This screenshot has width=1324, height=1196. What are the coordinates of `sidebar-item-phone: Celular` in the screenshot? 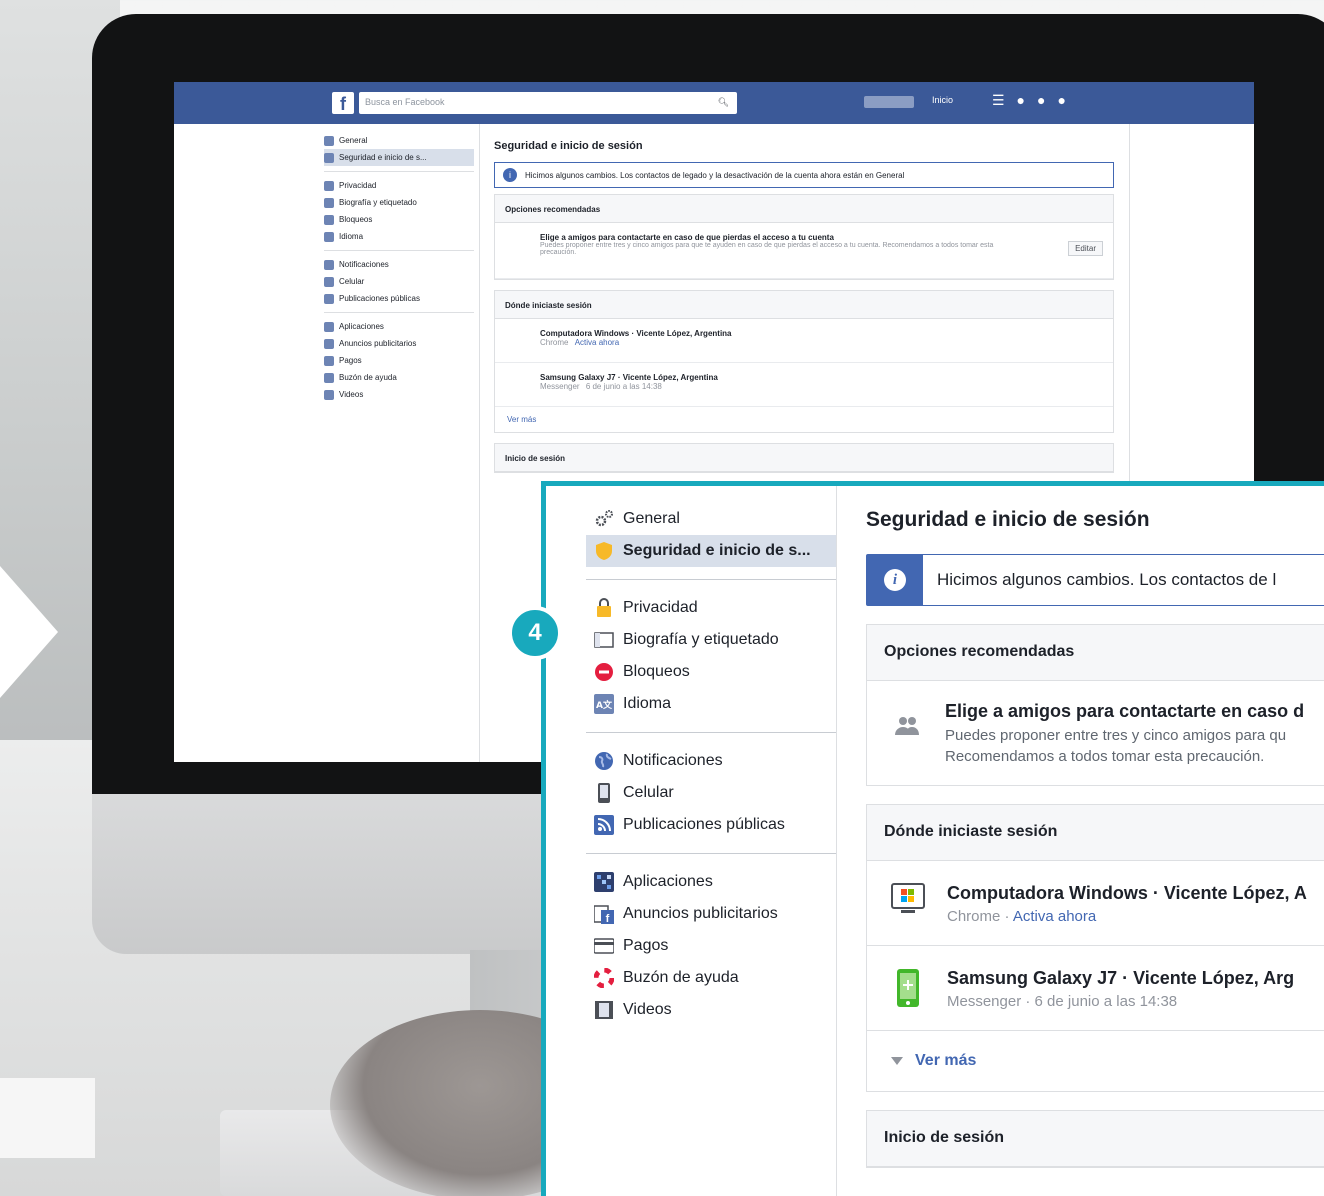 It's located at (711, 793).